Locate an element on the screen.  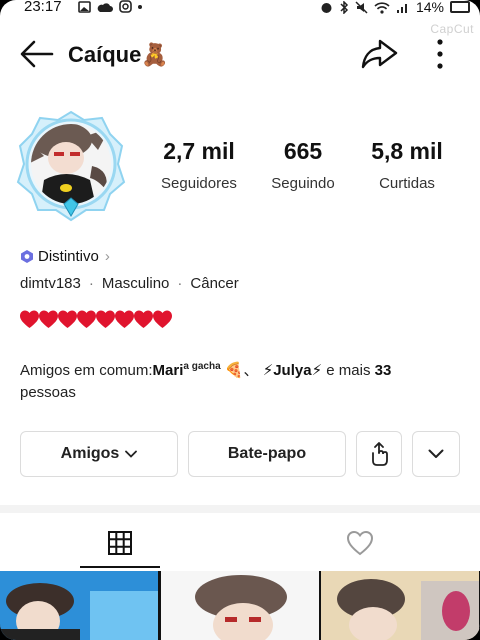
following-stat: 665 Seguindo is located at coordinates (303, 165).